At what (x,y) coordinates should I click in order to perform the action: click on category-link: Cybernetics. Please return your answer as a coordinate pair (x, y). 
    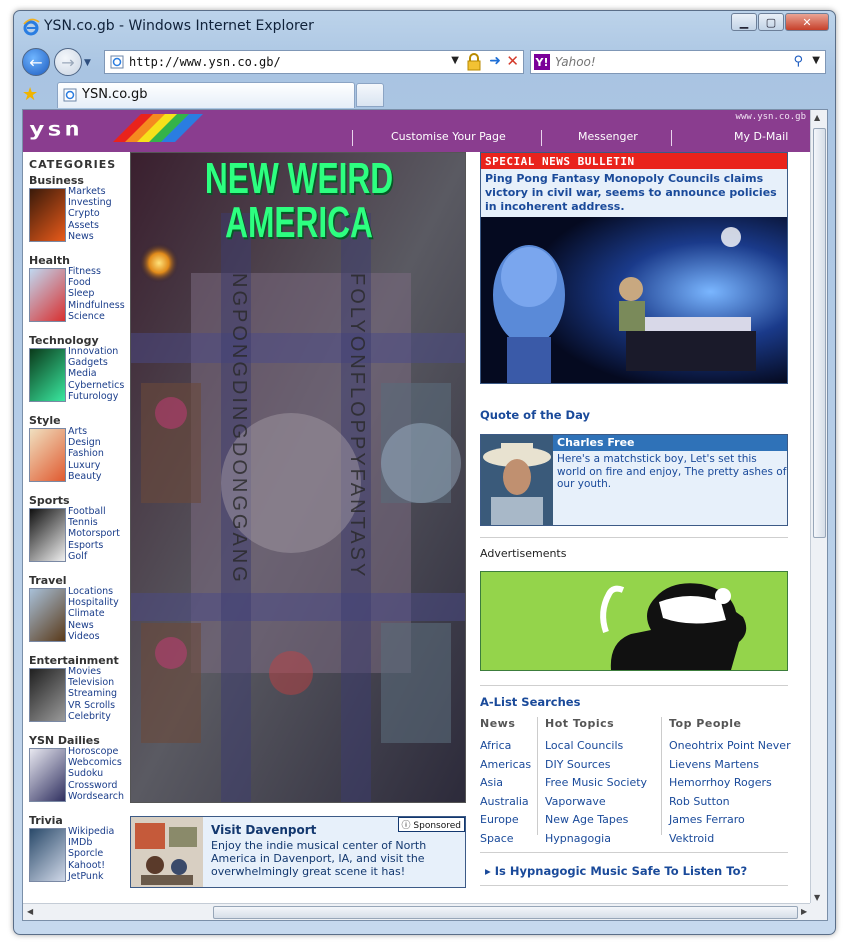
    Looking at the image, I should click on (96, 385).